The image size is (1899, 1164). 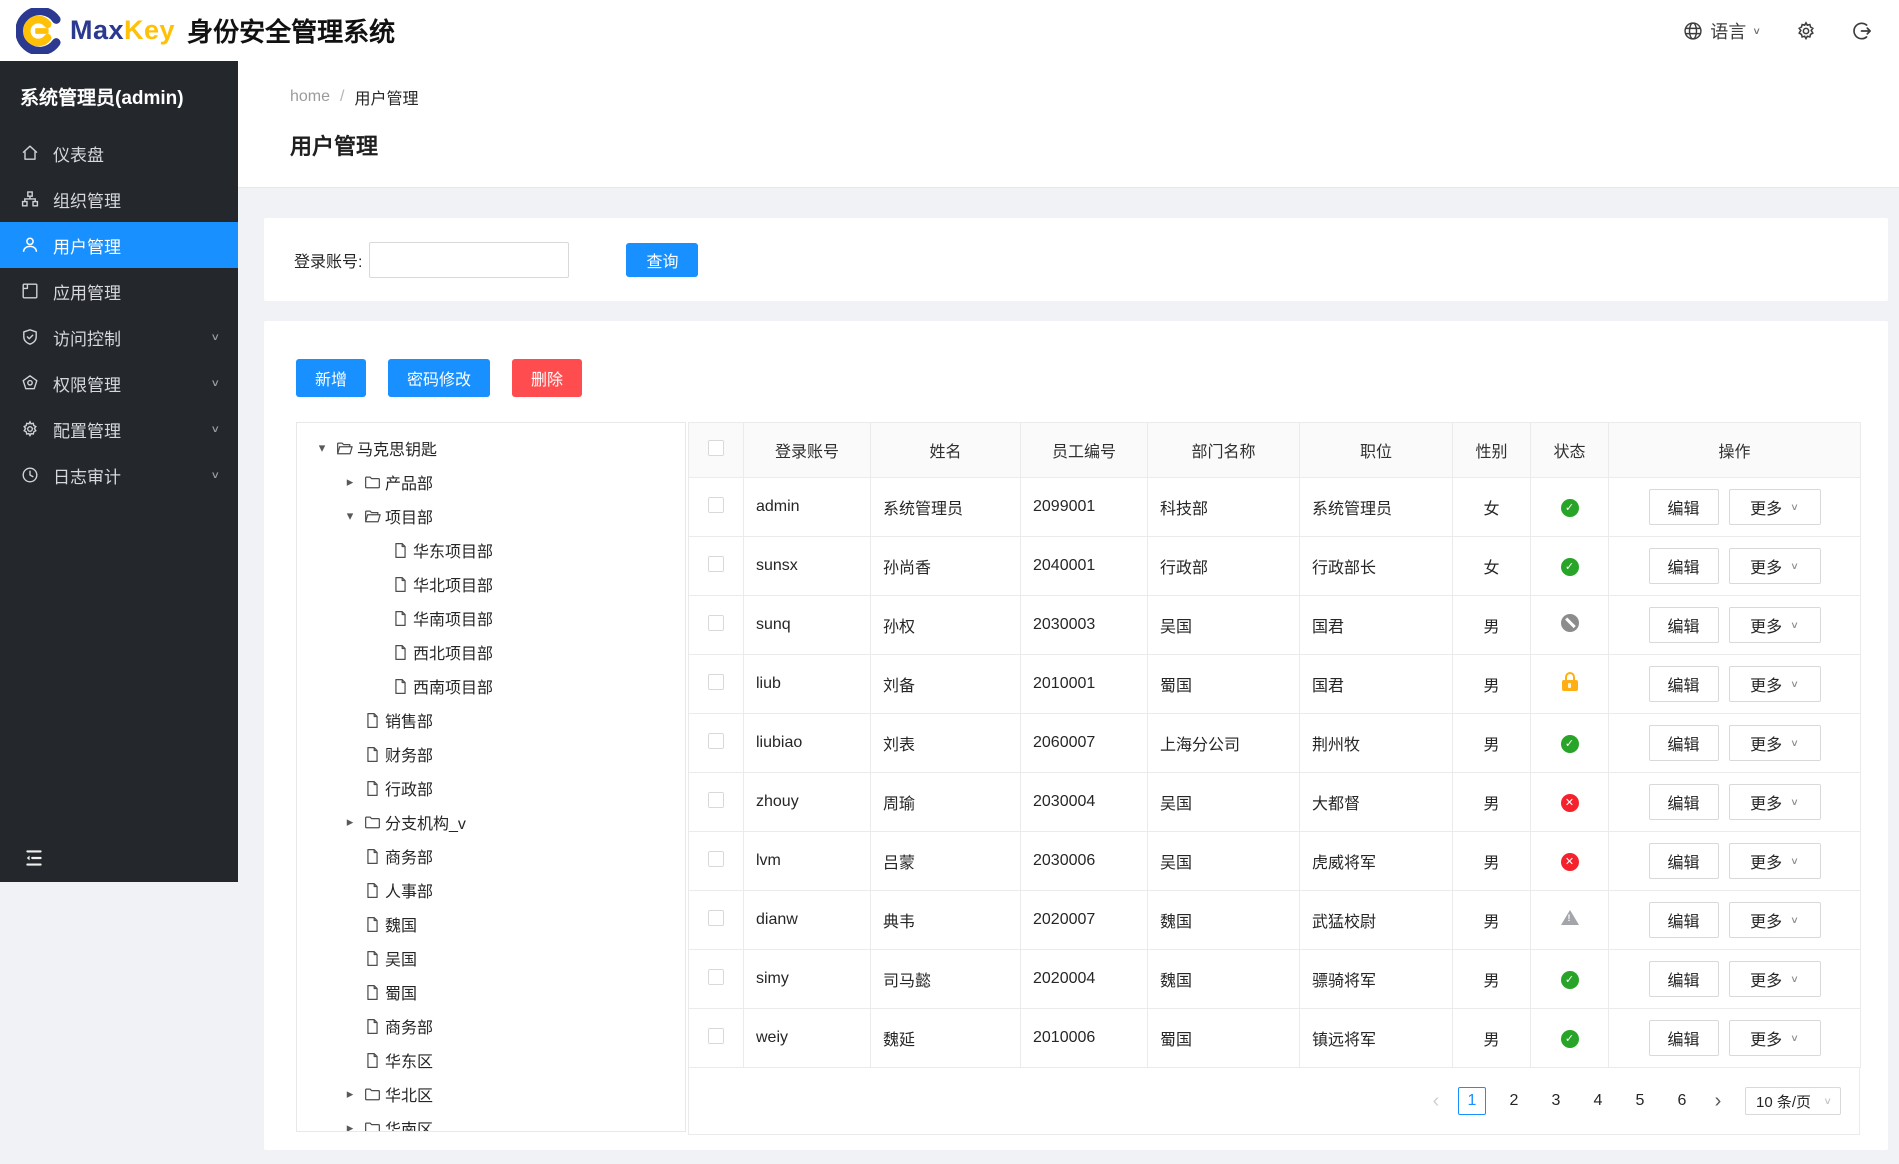 What do you see at coordinates (491, 1094) in the screenshot?
I see `tree-node: ▸ 华北区` at bounding box center [491, 1094].